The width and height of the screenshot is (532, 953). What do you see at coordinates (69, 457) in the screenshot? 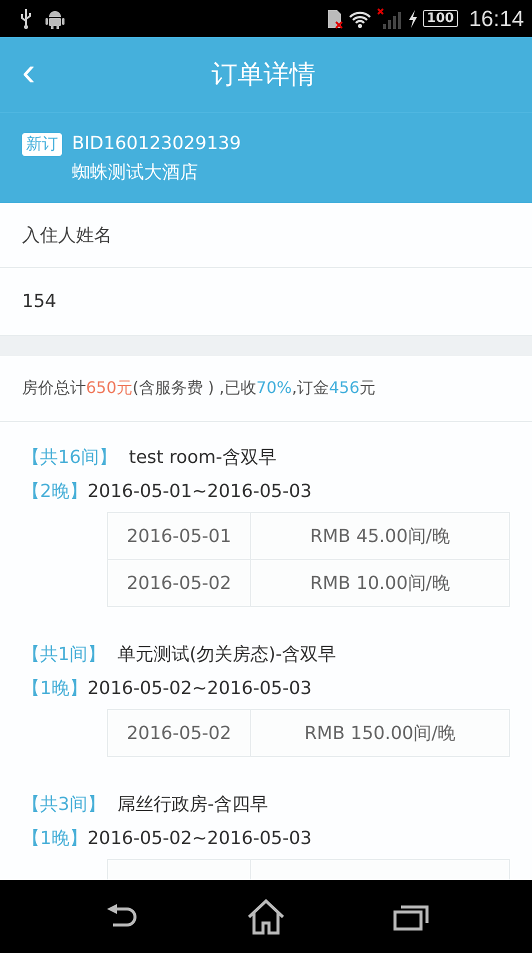
I see `room-count: 【共16间】` at bounding box center [69, 457].